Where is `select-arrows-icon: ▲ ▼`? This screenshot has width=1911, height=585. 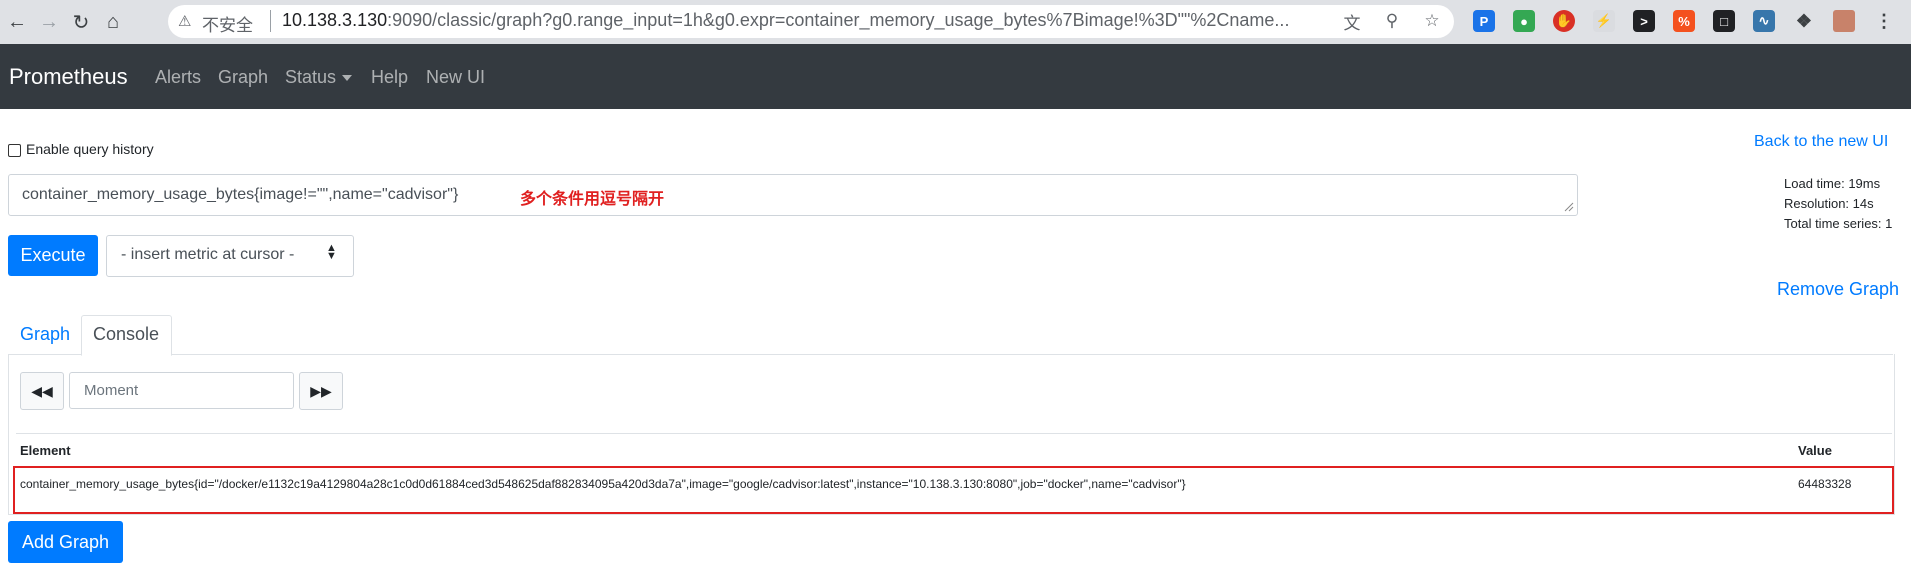
select-arrows-icon: ▲ ▼ is located at coordinates (331, 252).